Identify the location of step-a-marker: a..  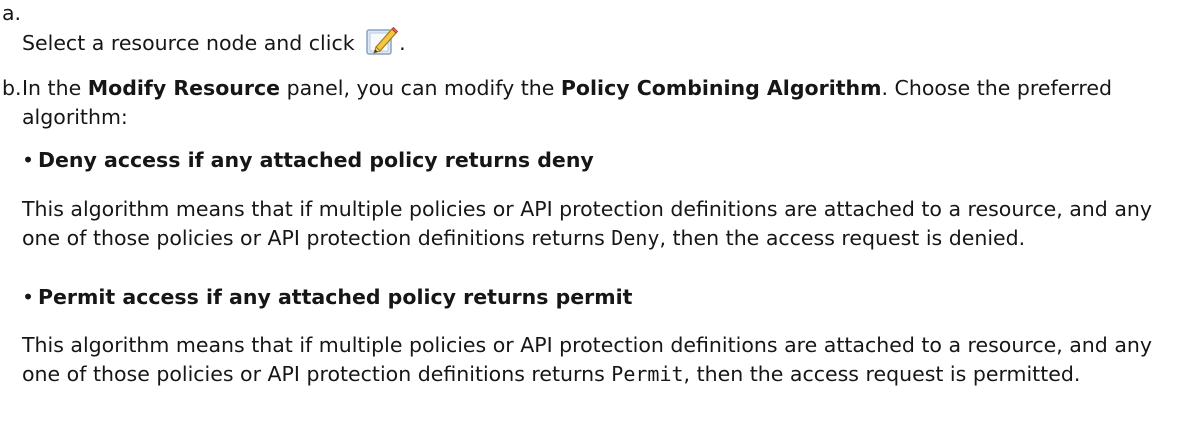
(12, 13).